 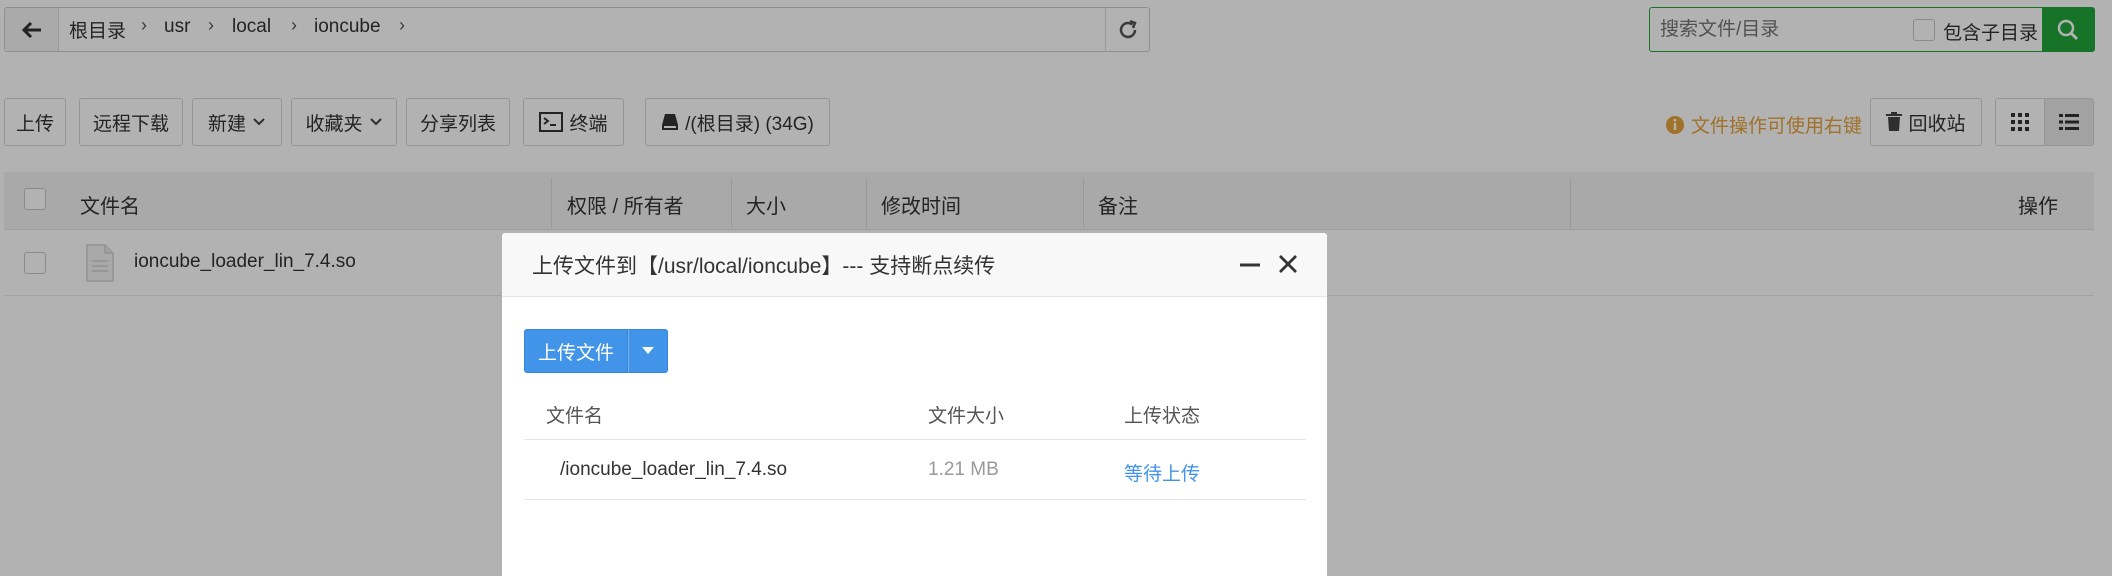 What do you see at coordinates (963, 469) in the screenshot?
I see `upload-file-size: 1.21 MB` at bounding box center [963, 469].